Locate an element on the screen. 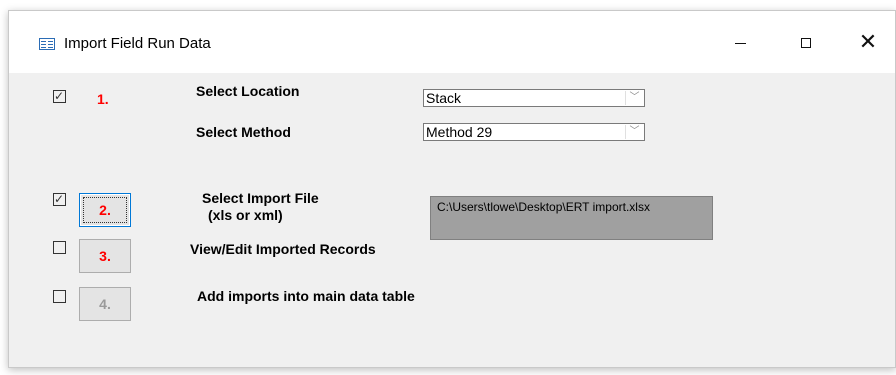 The image size is (896, 375). step2-button-label: 2. is located at coordinates (105, 210).